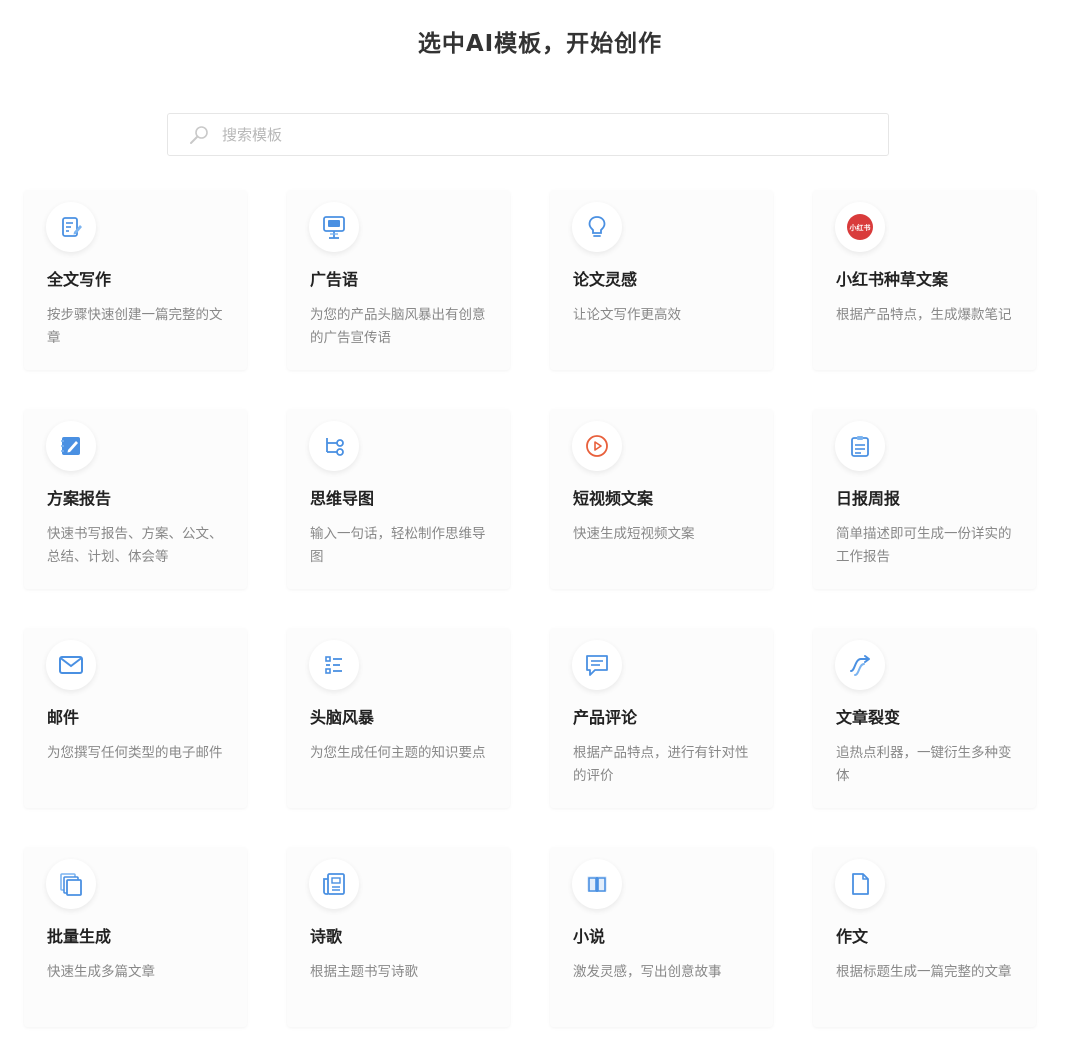  What do you see at coordinates (924, 718) in the screenshot?
I see `template-card-article-fission: 文章裂变 追热点利器，一键衍生多种变体` at bounding box center [924, 718].